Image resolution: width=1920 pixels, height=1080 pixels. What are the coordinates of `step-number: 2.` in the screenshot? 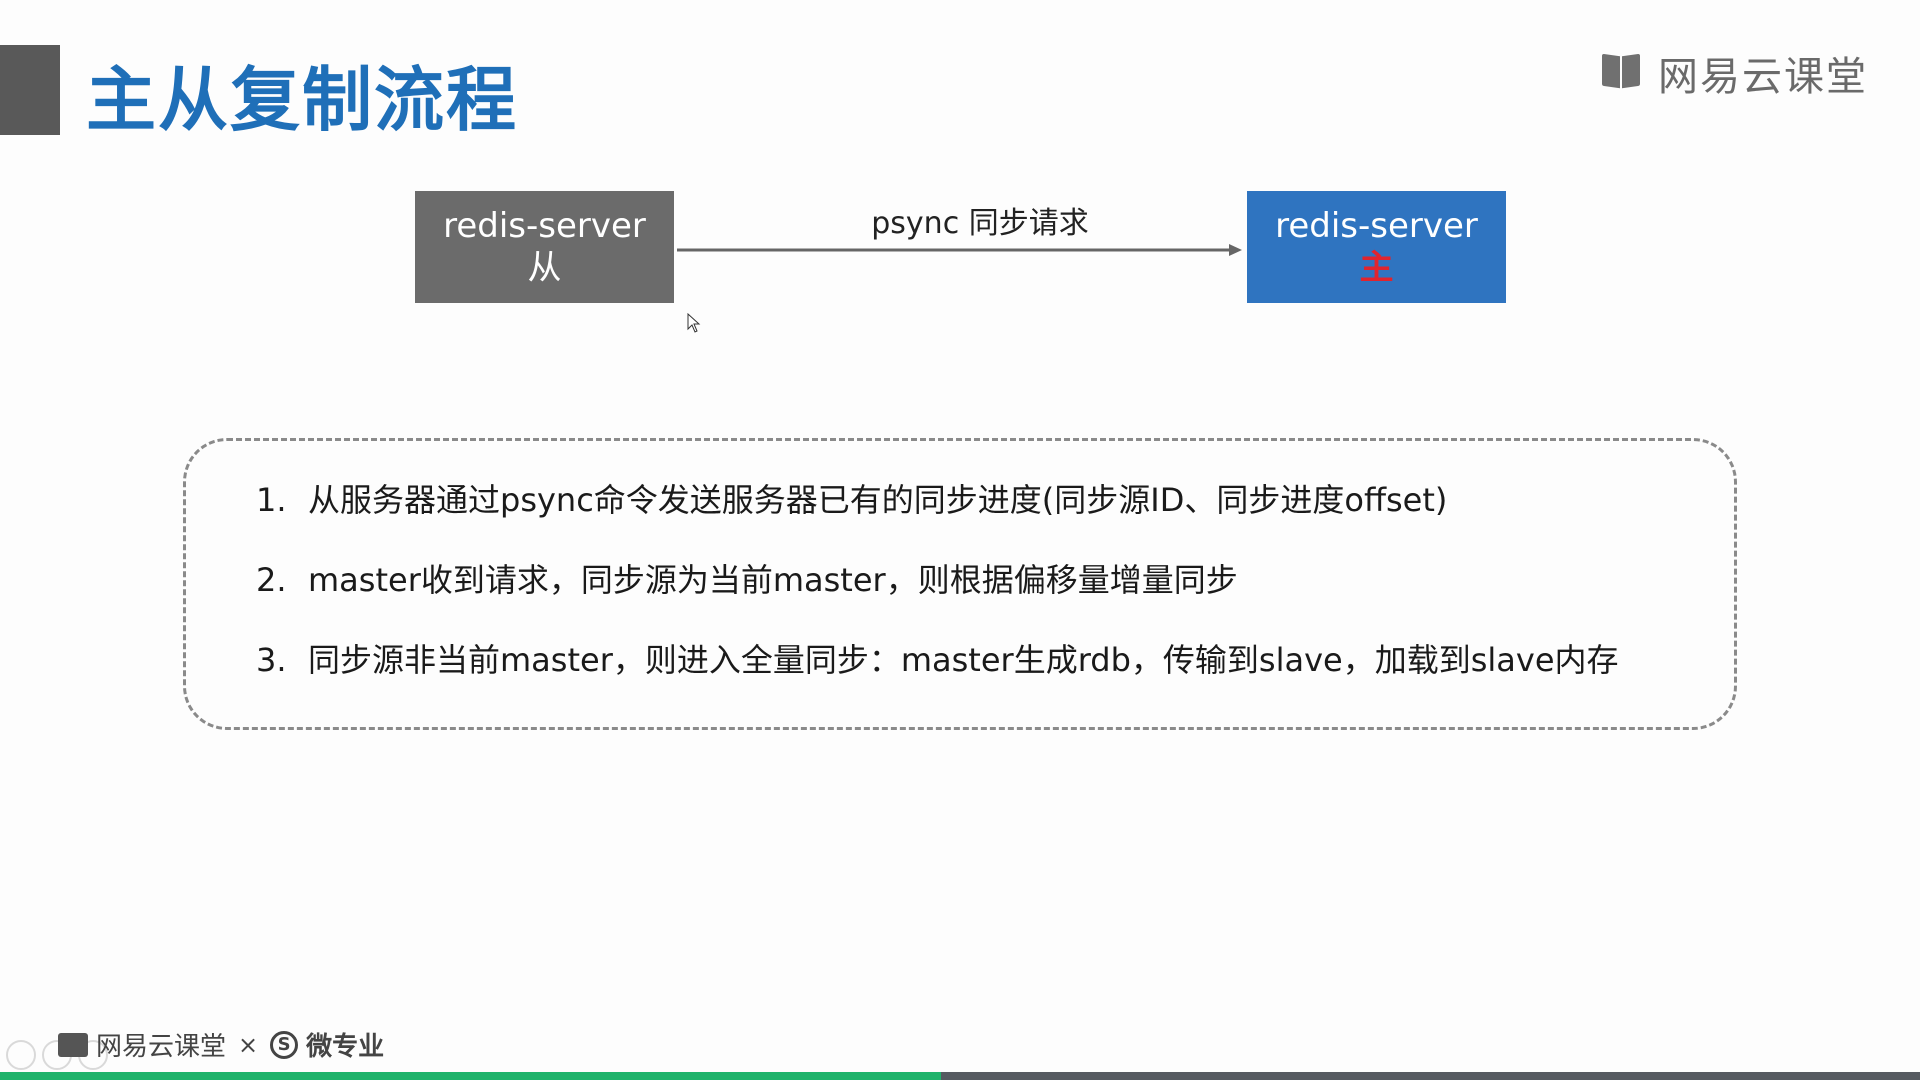 It's located at (271, 580).